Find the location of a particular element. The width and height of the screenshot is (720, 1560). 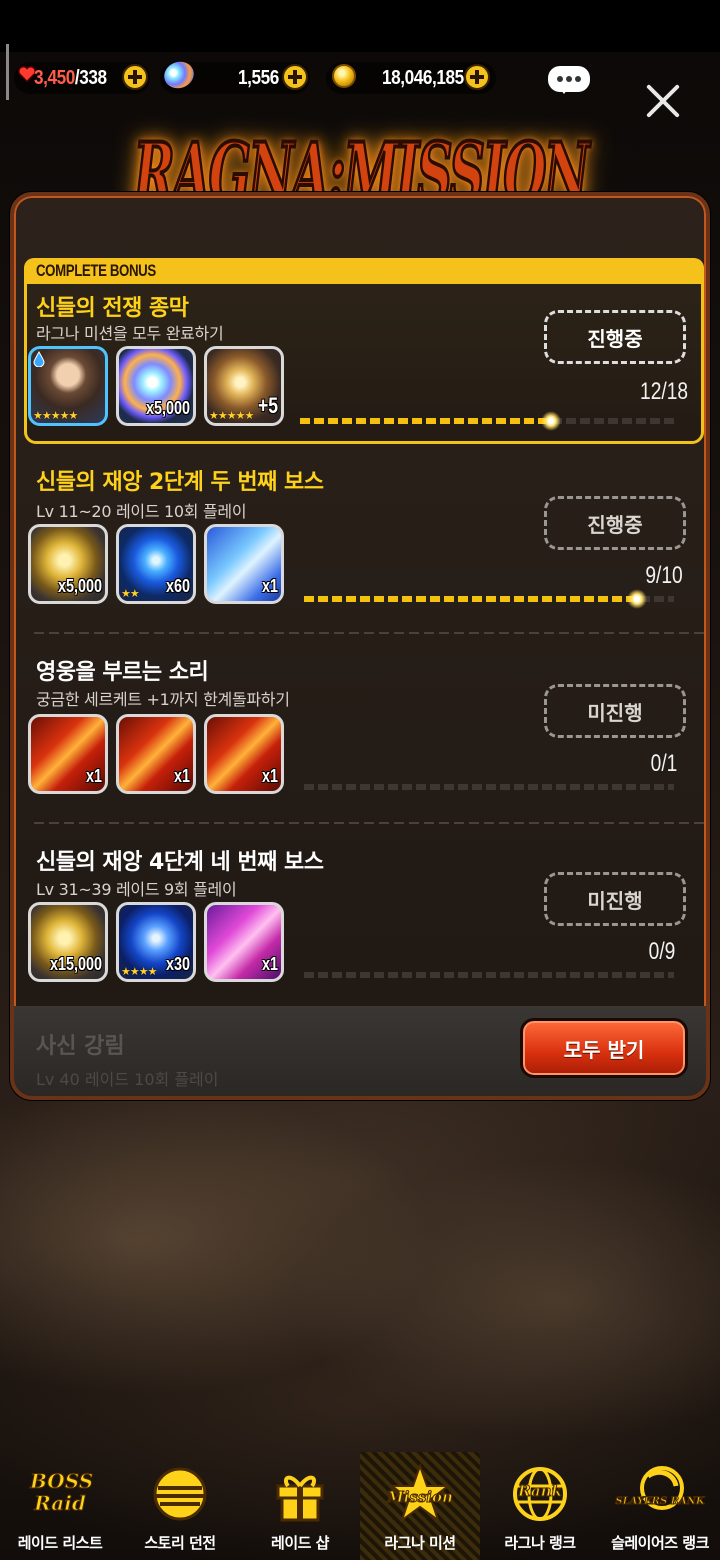

add-gold-button is located at coordinates (477, 77).